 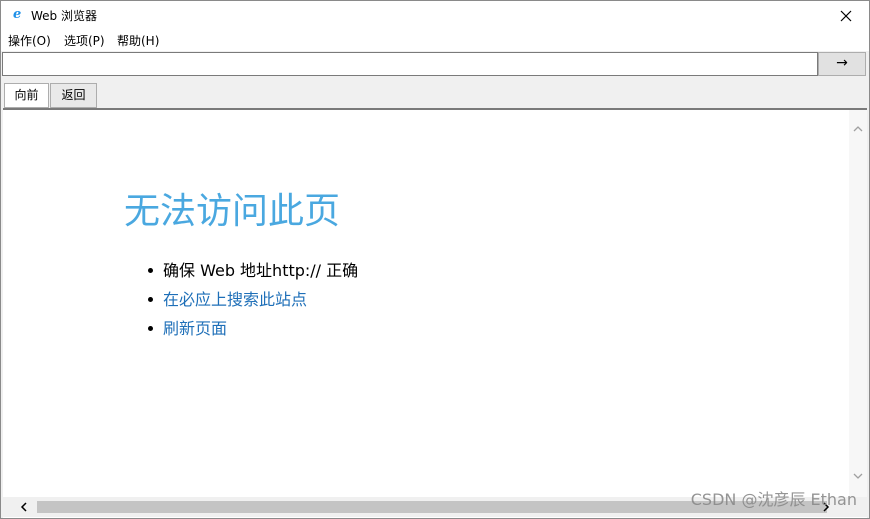 I want to click on close-button, so click(x=846, y=16).